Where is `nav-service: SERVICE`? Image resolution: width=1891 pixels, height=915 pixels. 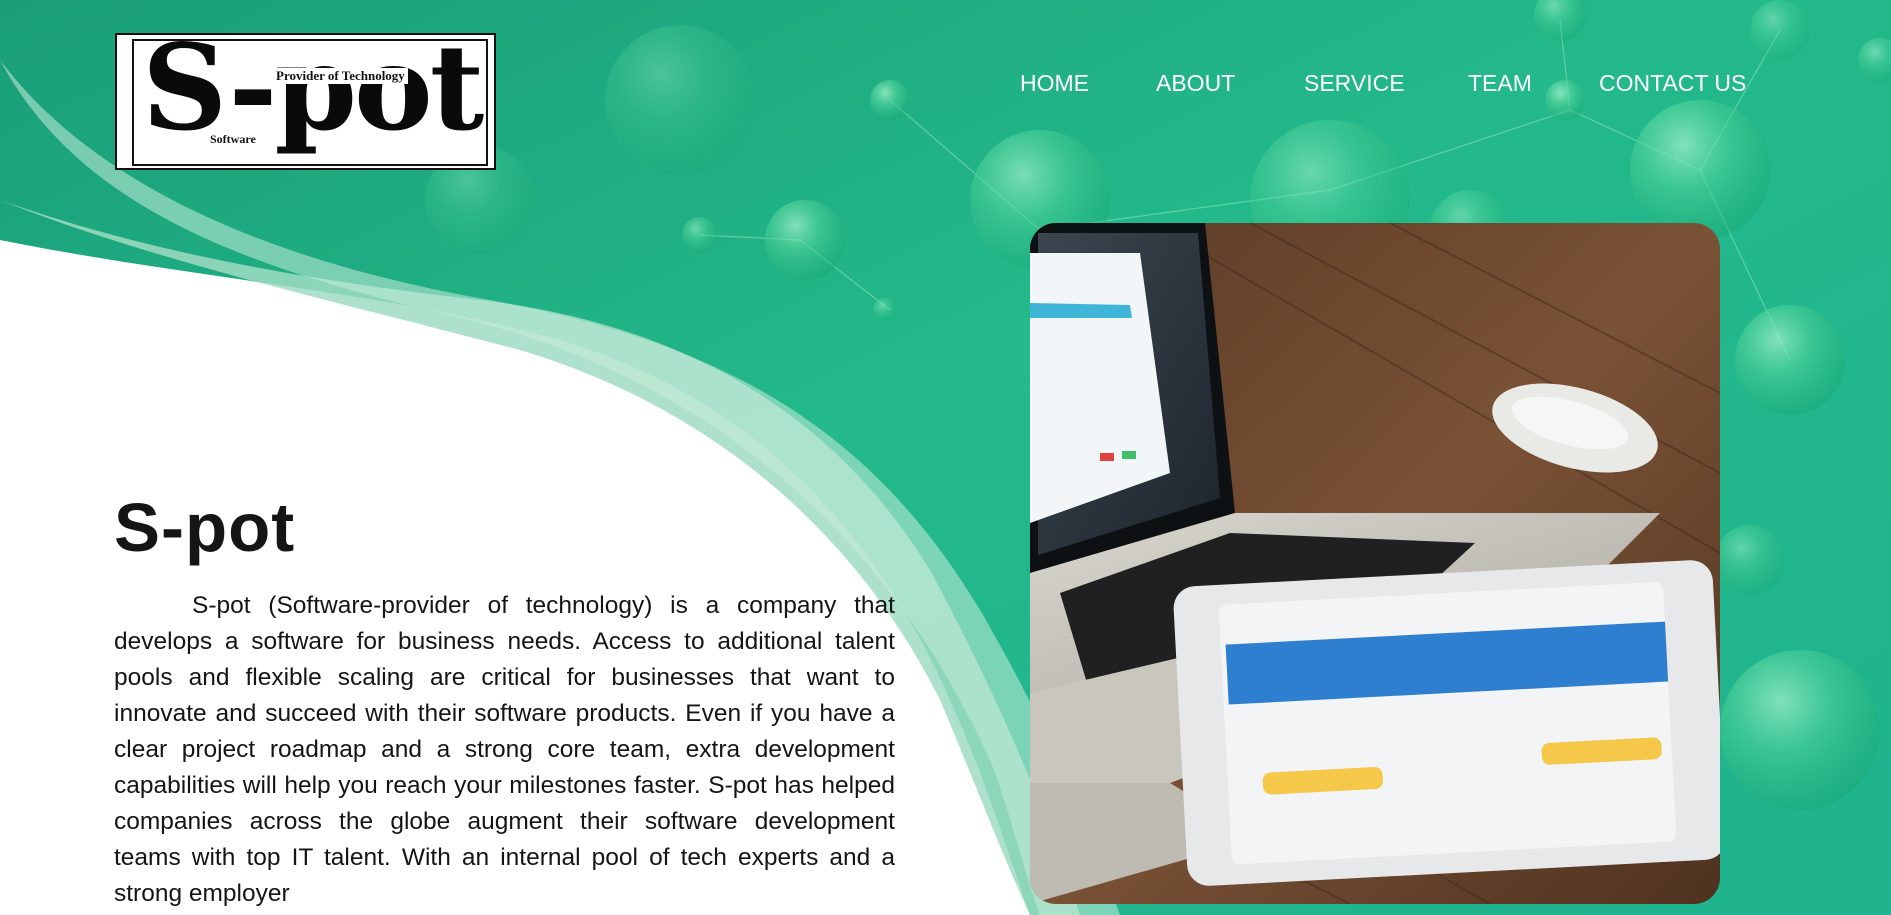
nav-service: SERVICE is located at coordinates (1354, 83).